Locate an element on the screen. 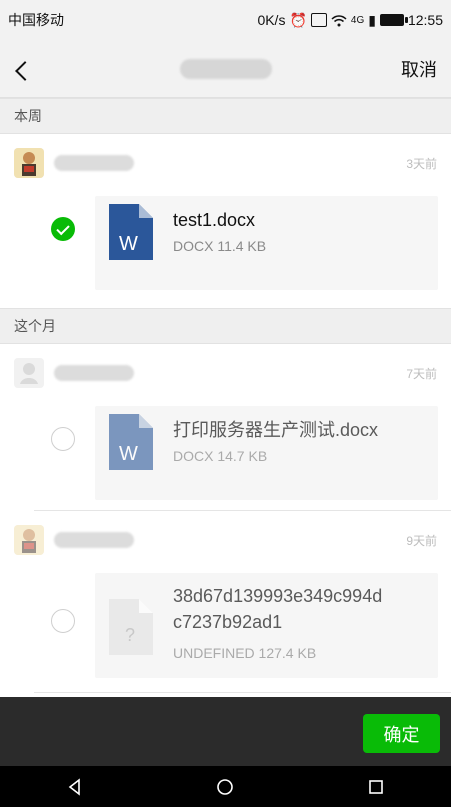  clock: 12:55 is located at coordinates (425, 20).